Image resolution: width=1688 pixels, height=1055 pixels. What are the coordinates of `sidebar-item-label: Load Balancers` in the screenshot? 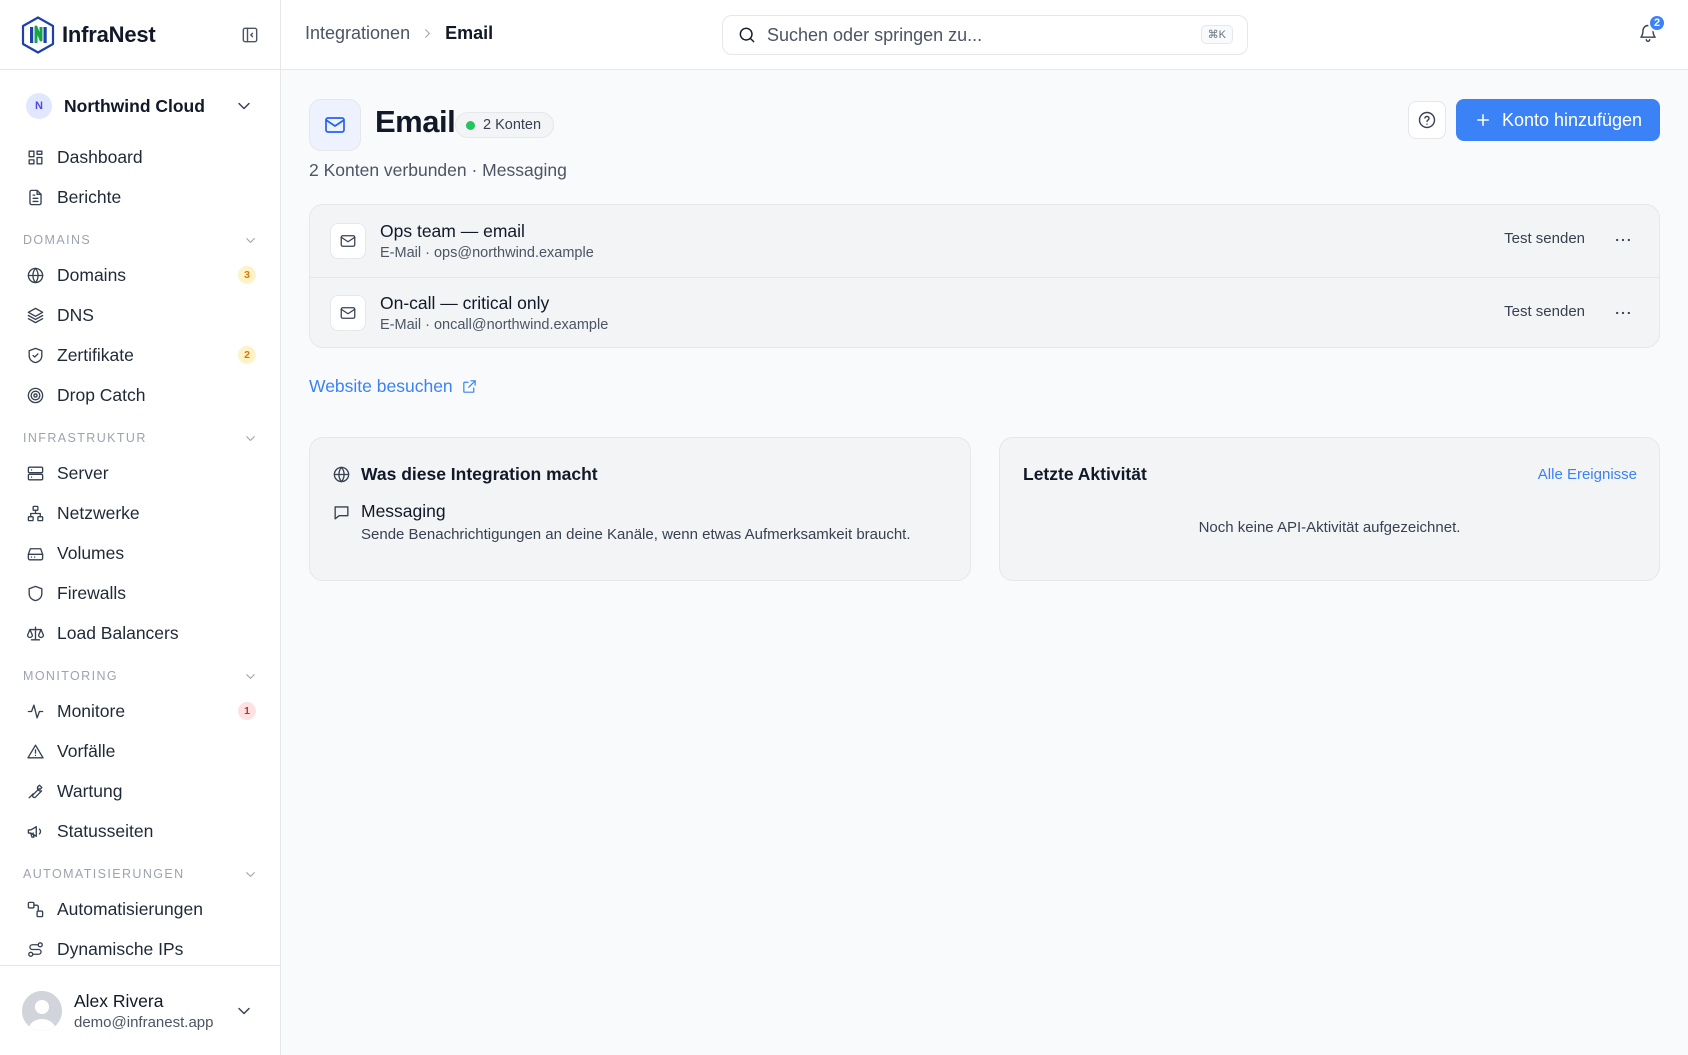 It's located at (118, 632).